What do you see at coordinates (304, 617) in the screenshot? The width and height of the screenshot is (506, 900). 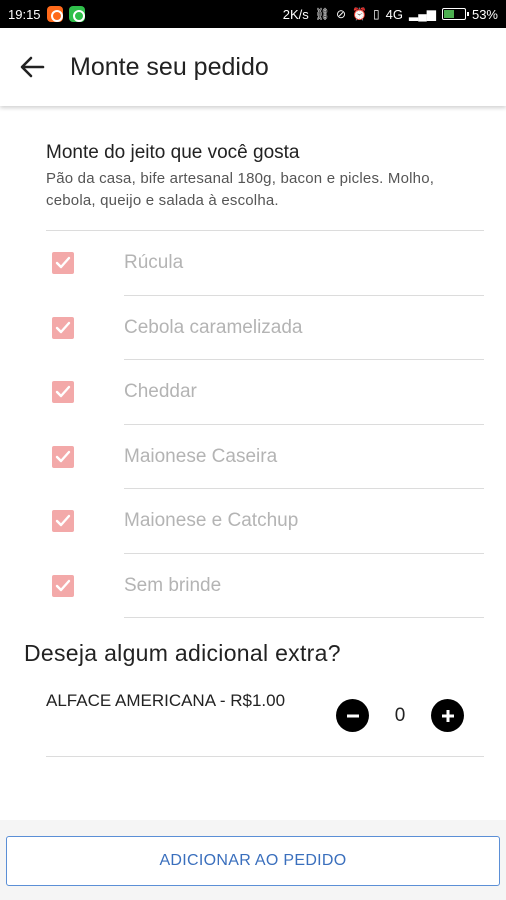 I see `option-divider` at bounding box center [304, 617].